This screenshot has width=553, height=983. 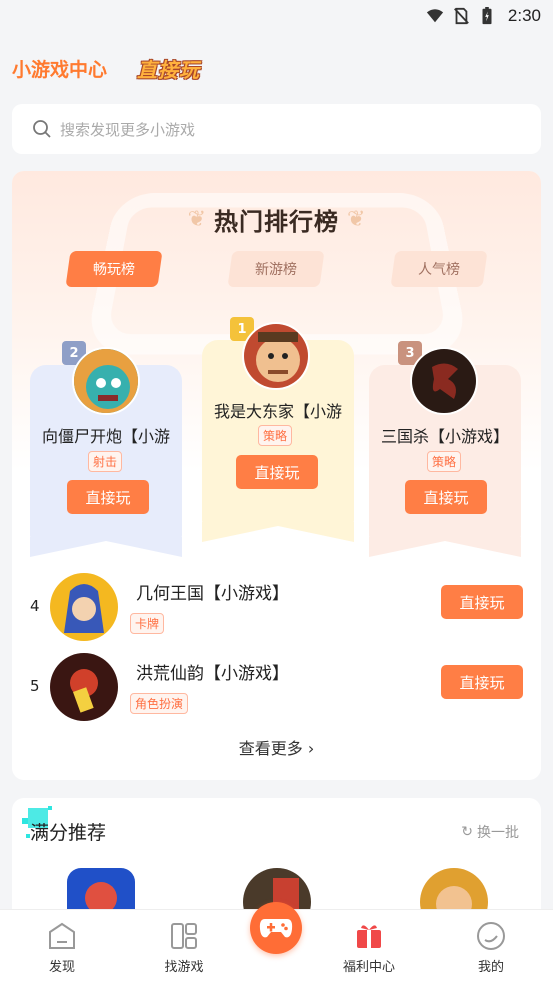 What do you see at coordinates (276, 16) in the screenshot?
I see `status-bar: 2:30` at bounding box center [276, 16].